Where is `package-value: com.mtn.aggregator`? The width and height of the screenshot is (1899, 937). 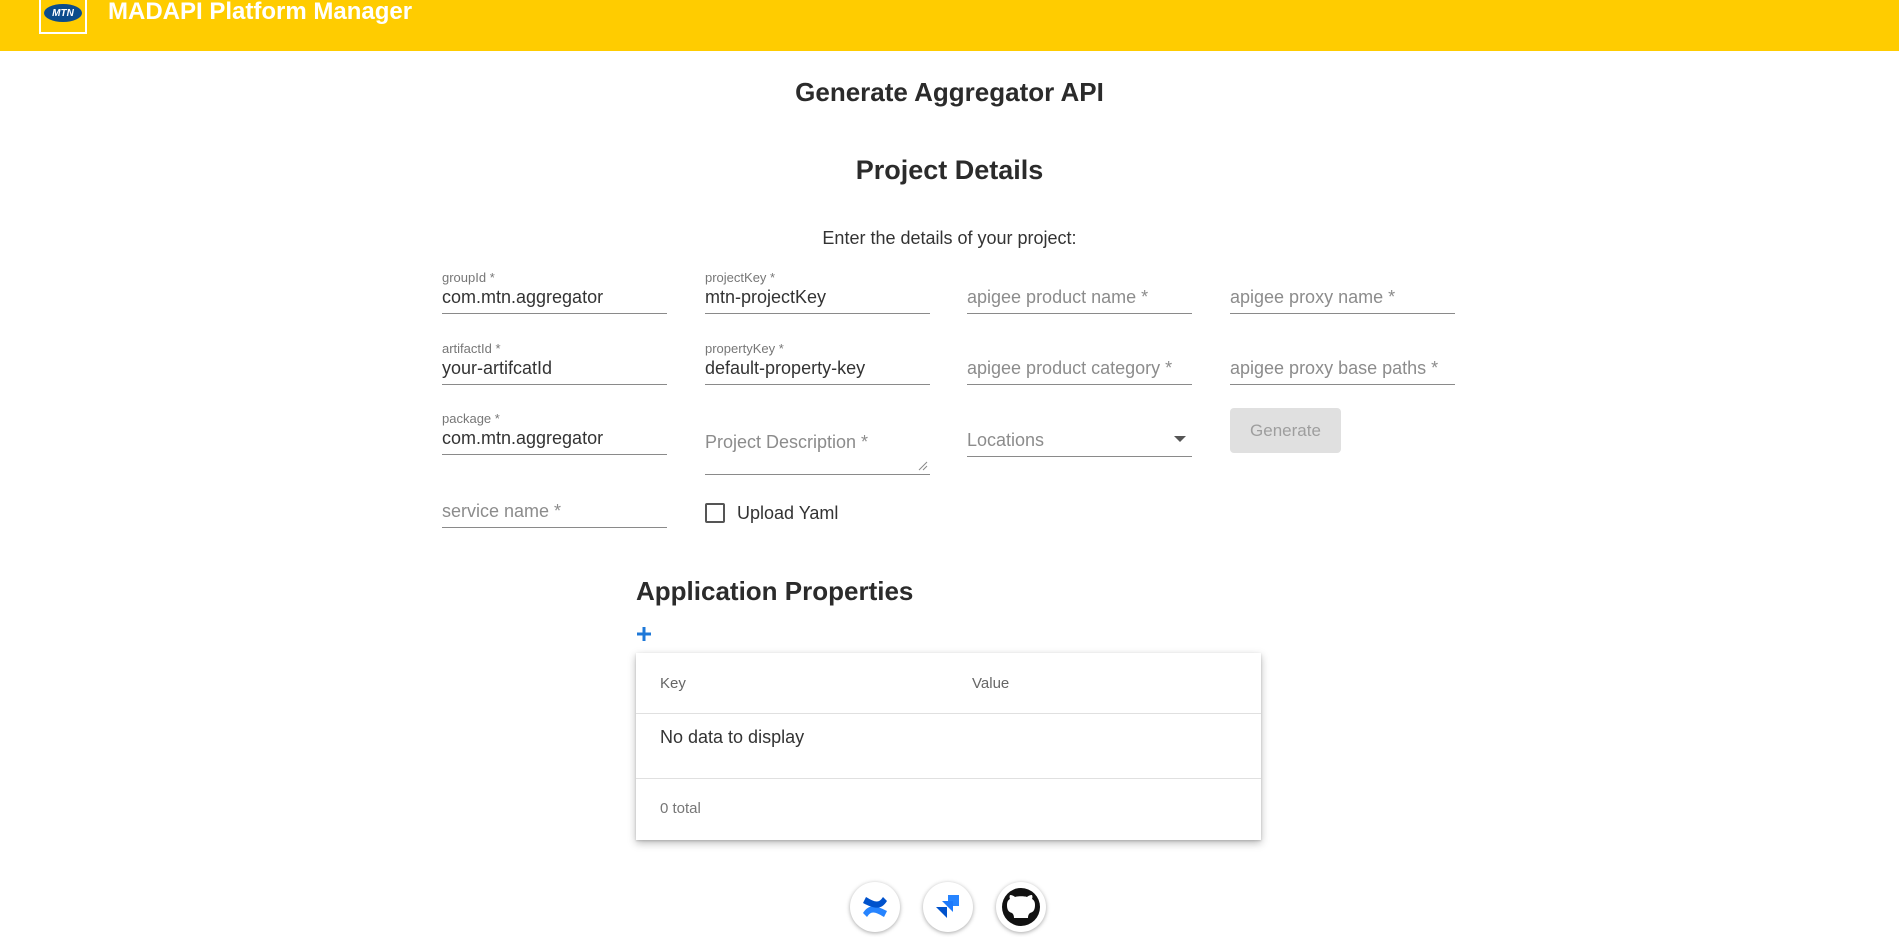
package-value: com.mtn.aggregator is located at coordinates (522, 438).